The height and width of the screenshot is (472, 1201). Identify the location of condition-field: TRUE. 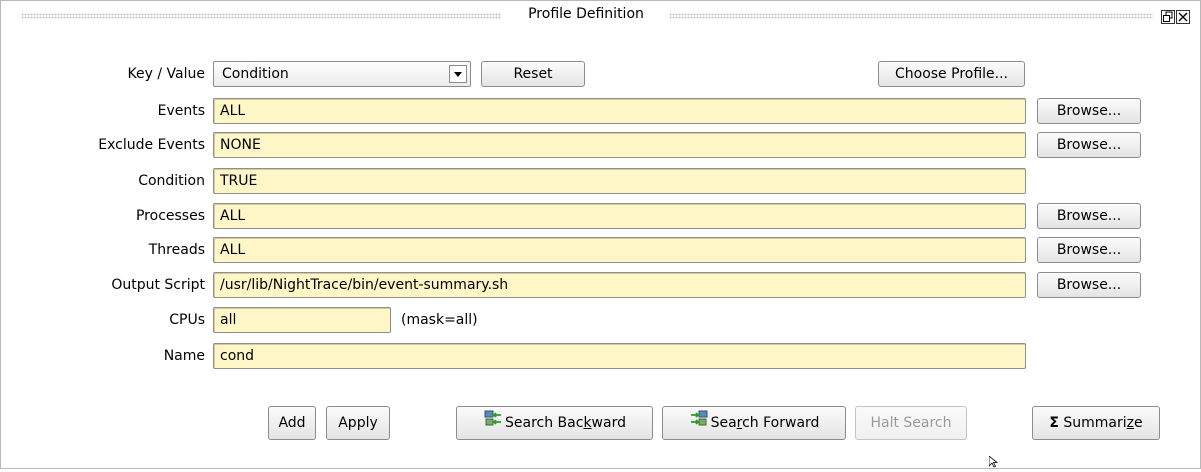
(619, 181).